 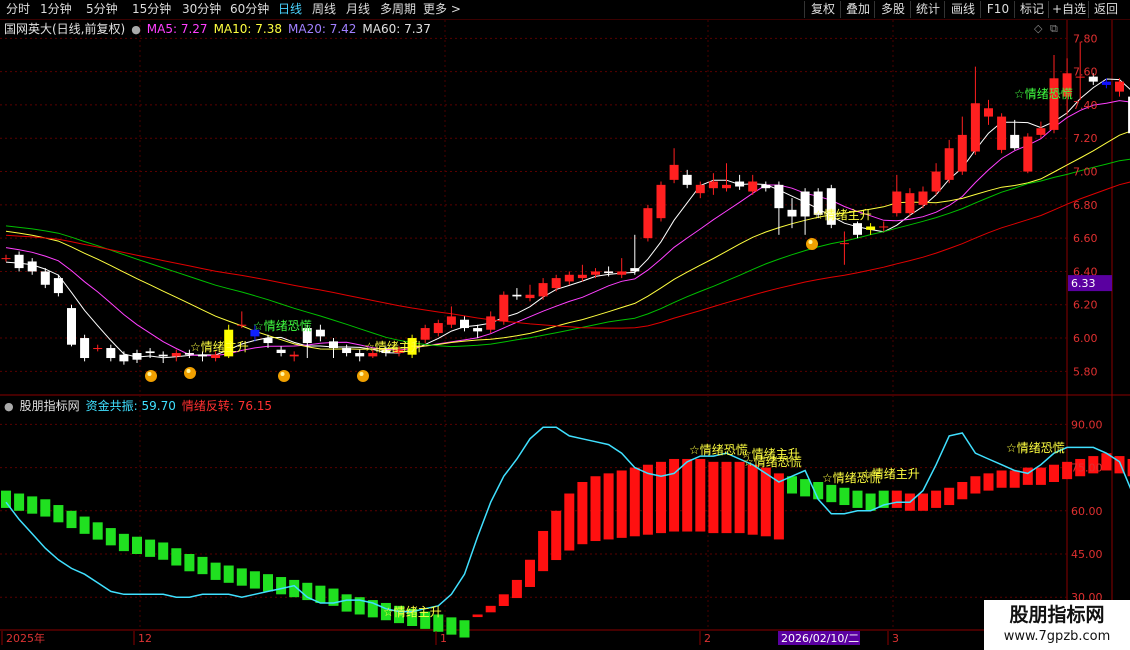 What do you see at coordinates (9, 406) in the screenshot?
I see `indicator-settings-icon: ●` at bounding box center [9, 406].